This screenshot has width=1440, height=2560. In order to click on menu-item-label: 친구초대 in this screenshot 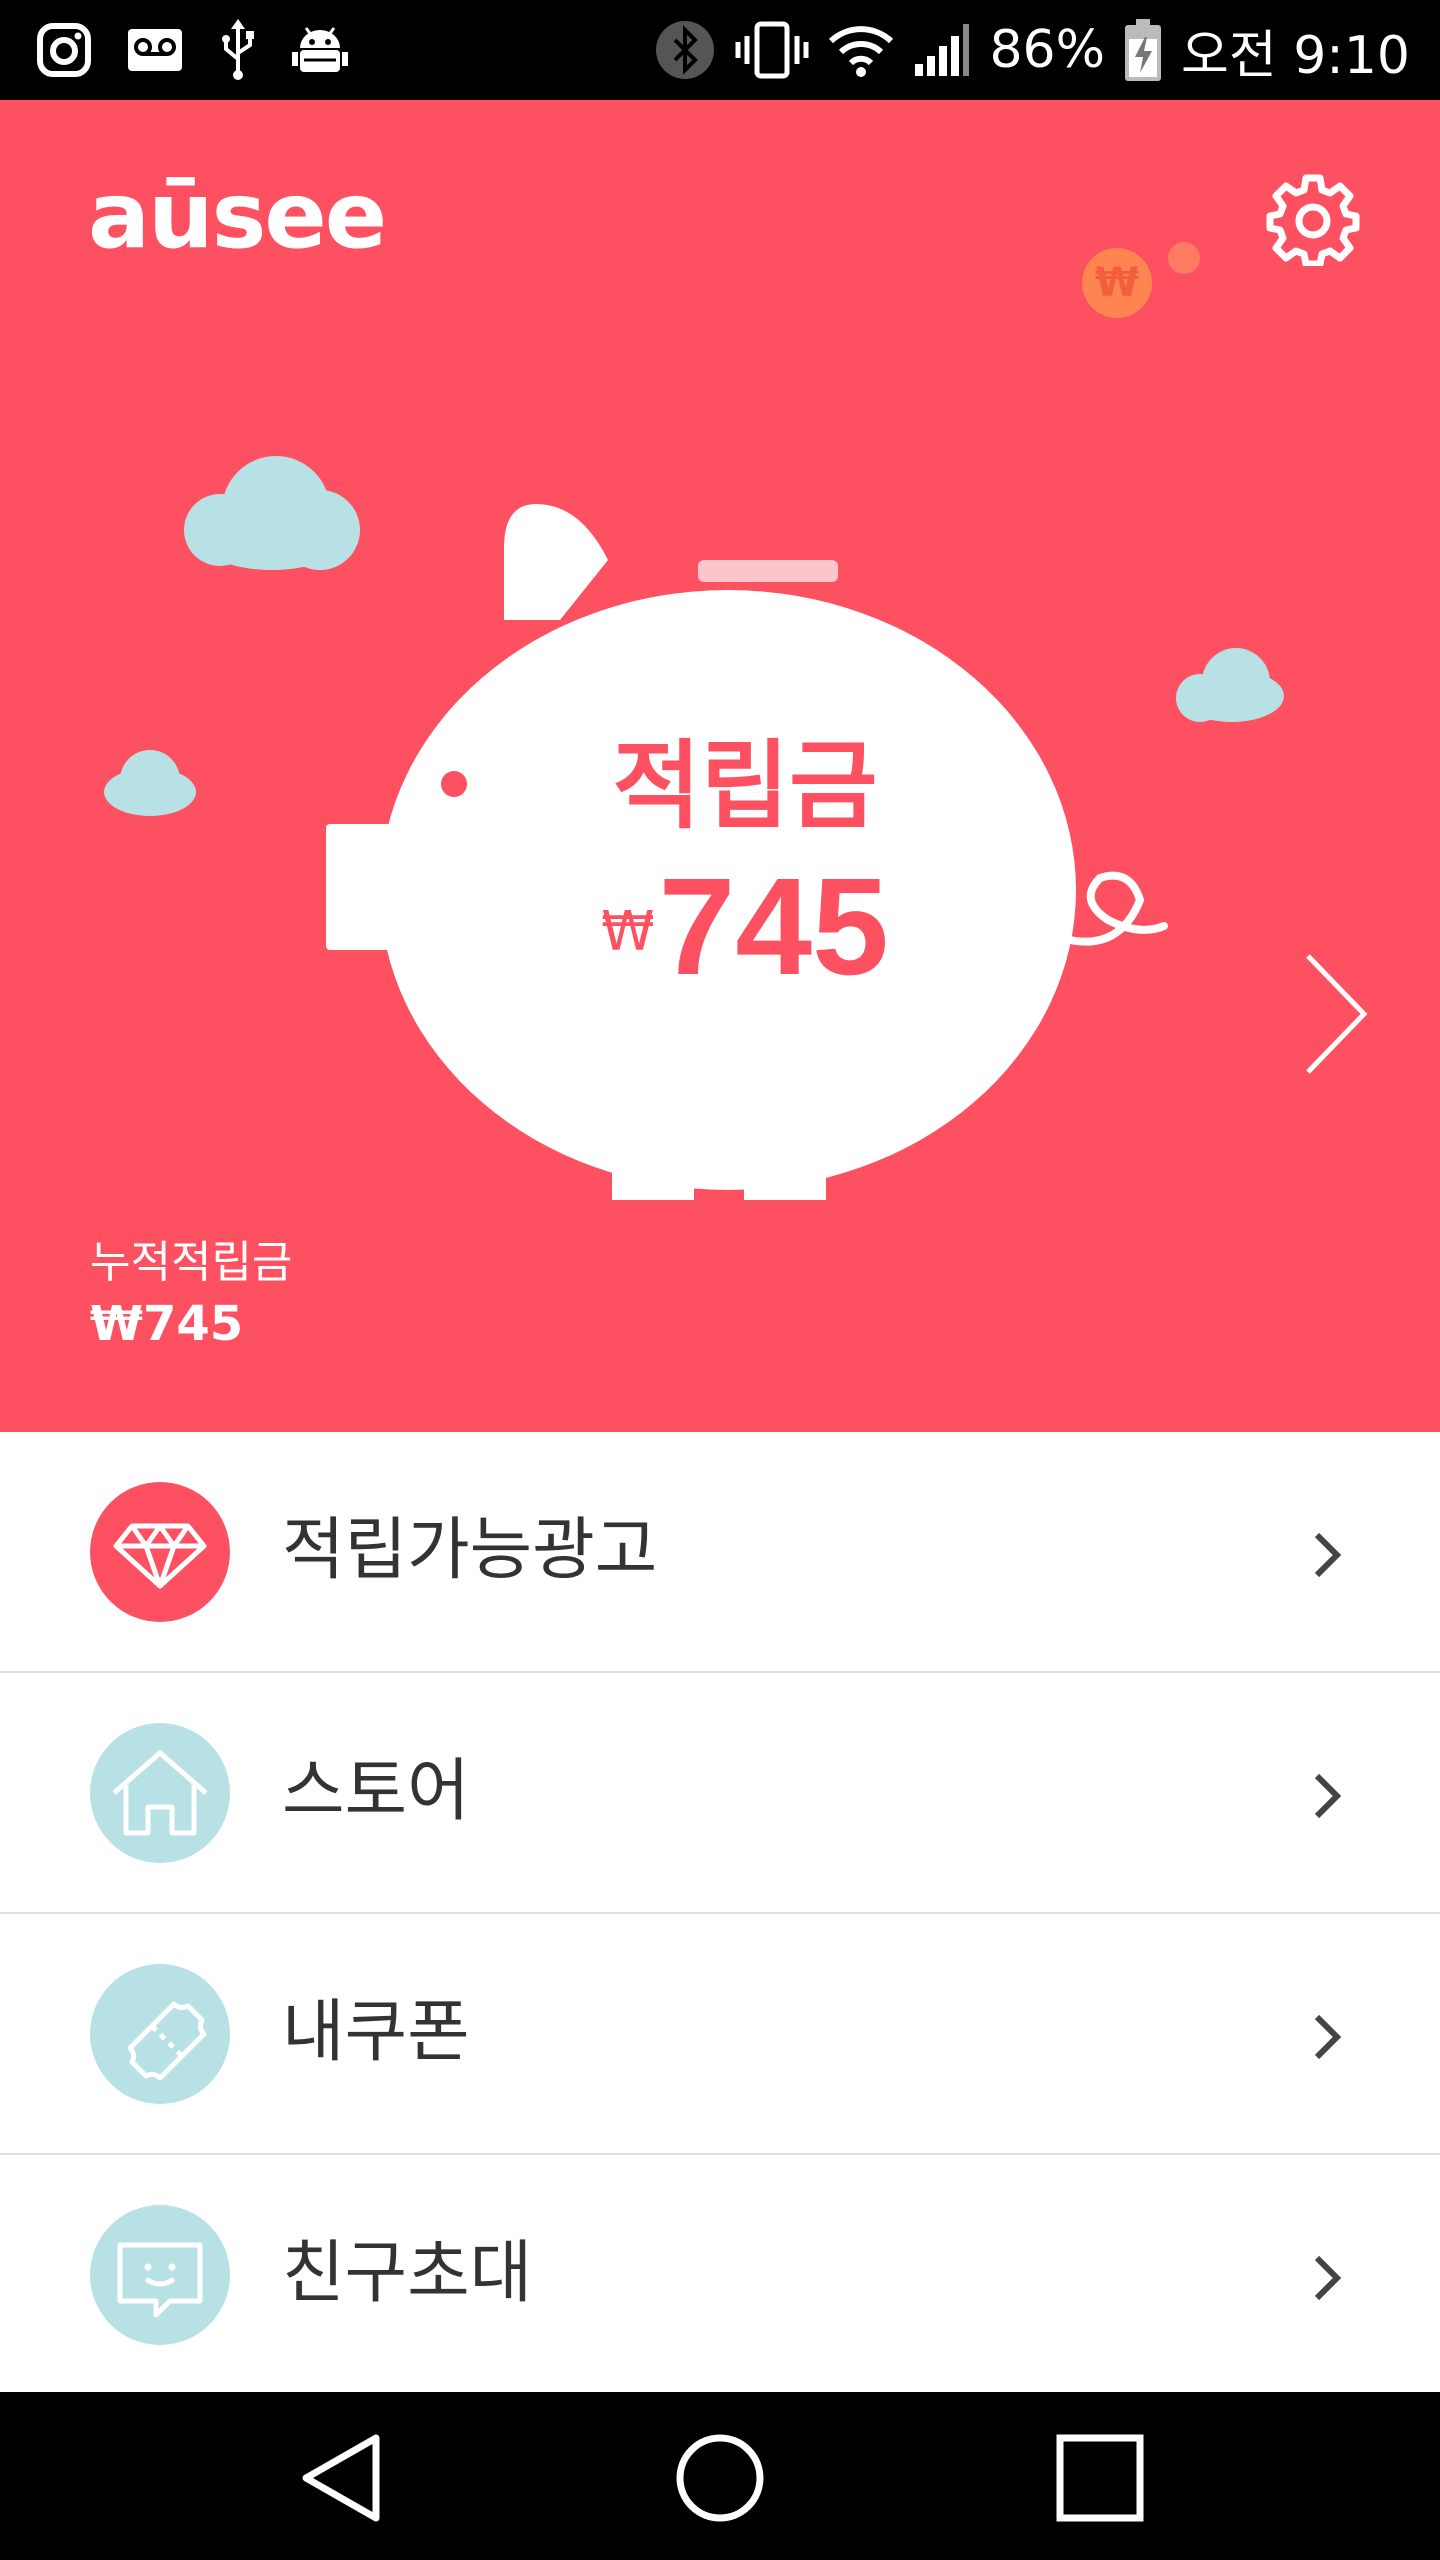, I will do `click(407, 2273)`.